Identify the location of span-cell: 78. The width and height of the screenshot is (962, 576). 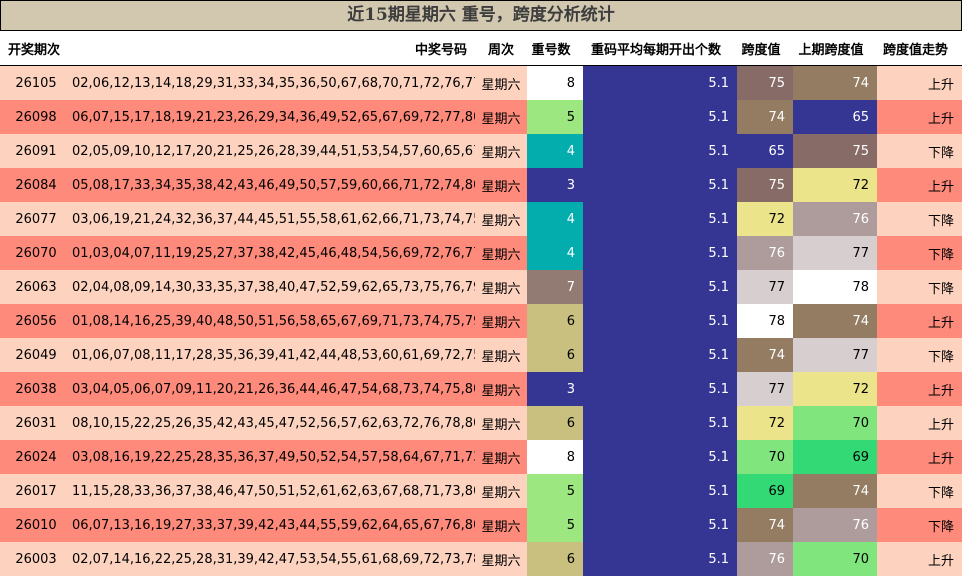
(765, 321).